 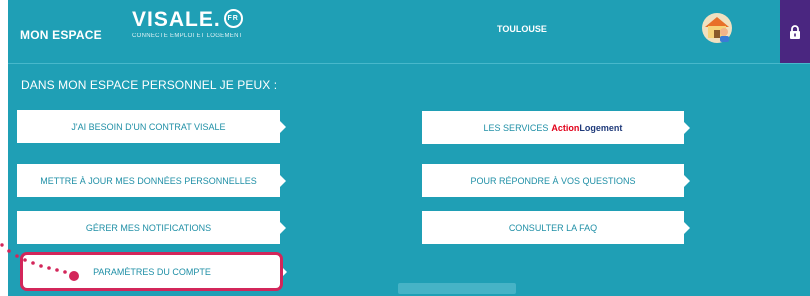 I want to click on action-logement-services-button: LES SERVICES ActionLogement, so click(x=556, y=127).